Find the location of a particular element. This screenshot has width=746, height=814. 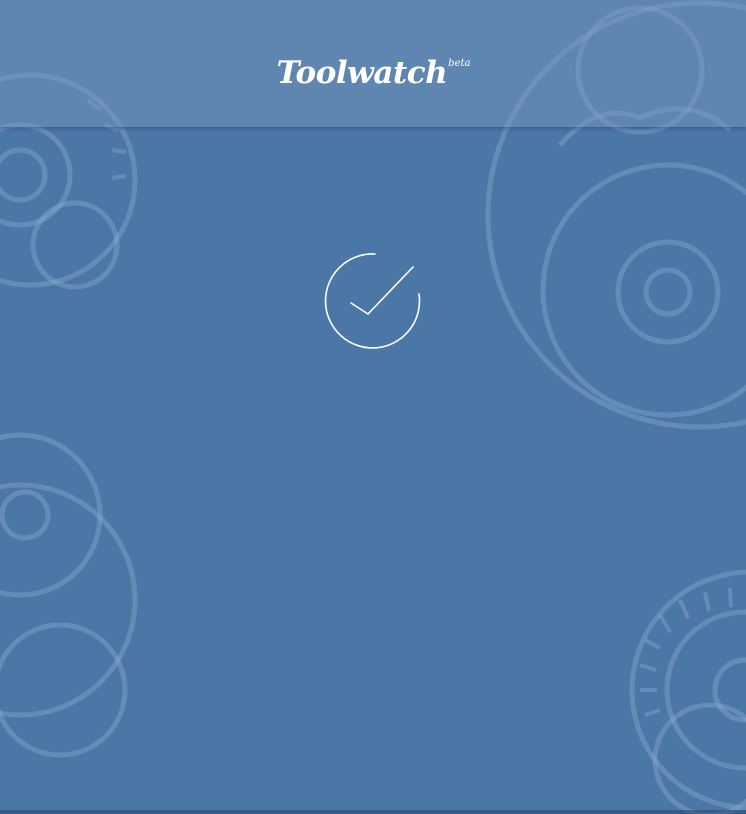

checkmark-circle-icon is located at coordinates (372, 301).